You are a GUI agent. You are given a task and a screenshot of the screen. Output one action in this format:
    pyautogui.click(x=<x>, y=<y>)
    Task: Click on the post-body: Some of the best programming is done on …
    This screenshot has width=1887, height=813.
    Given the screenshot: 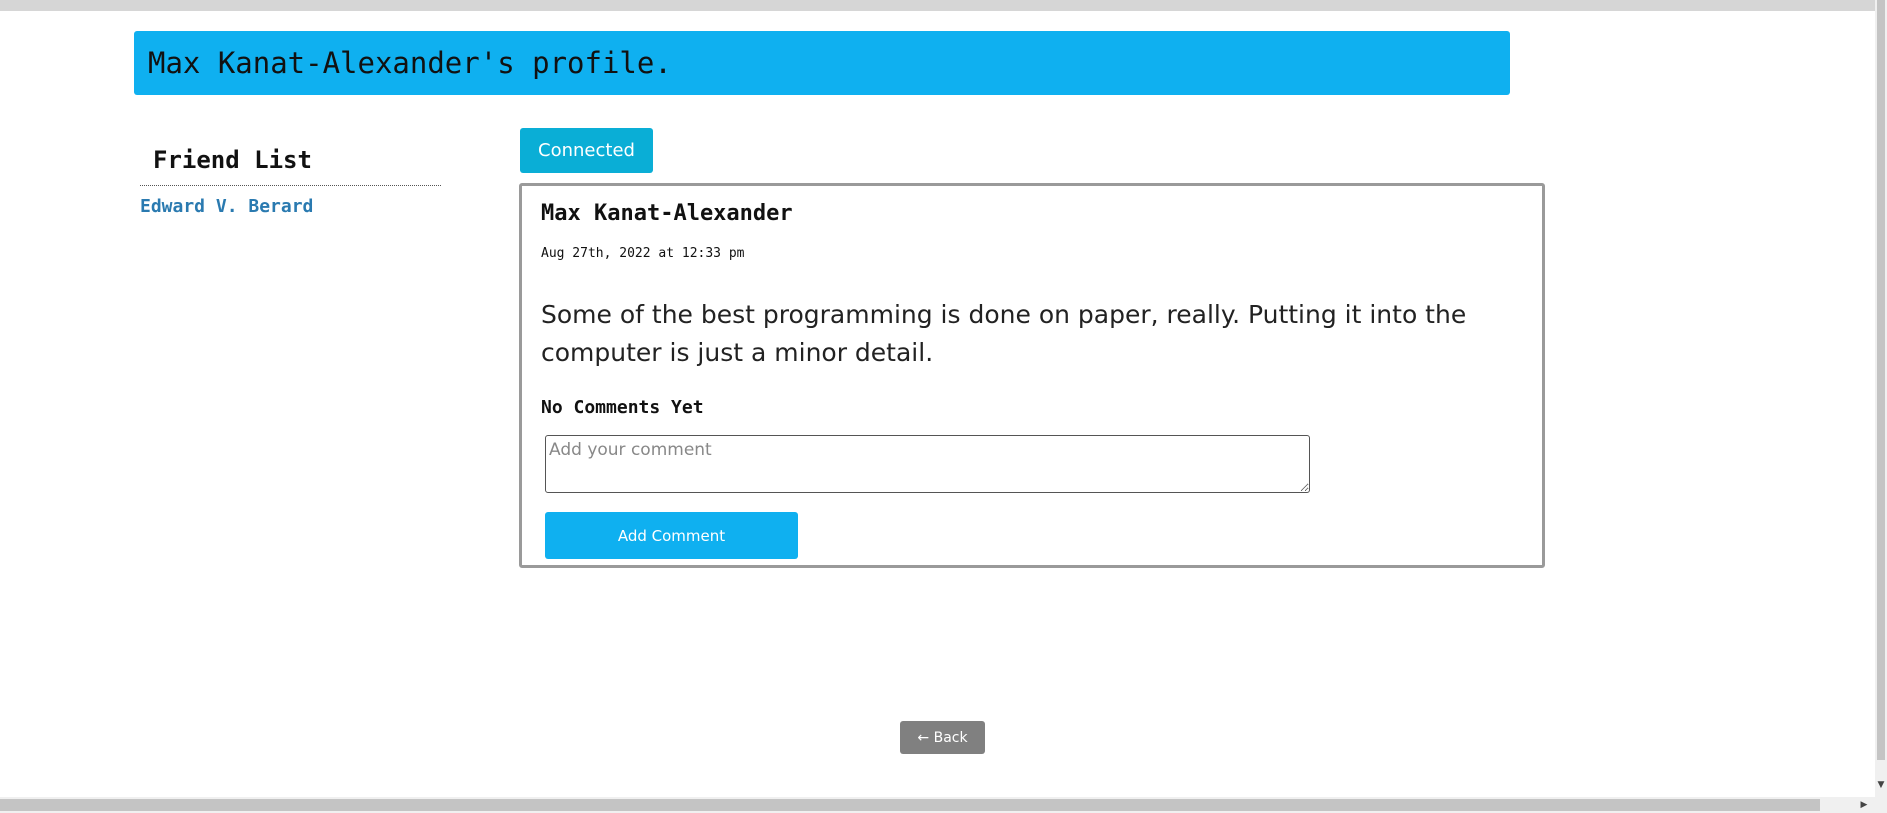 What is the action you would take?
    pyautogui.click(x=1004, y=333)
    